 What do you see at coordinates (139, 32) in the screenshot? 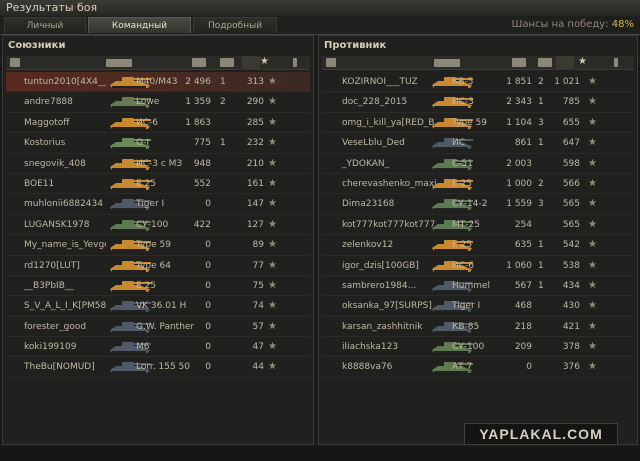
I see `tab-team-result: Командный результат` at bounding box center [139, 32].